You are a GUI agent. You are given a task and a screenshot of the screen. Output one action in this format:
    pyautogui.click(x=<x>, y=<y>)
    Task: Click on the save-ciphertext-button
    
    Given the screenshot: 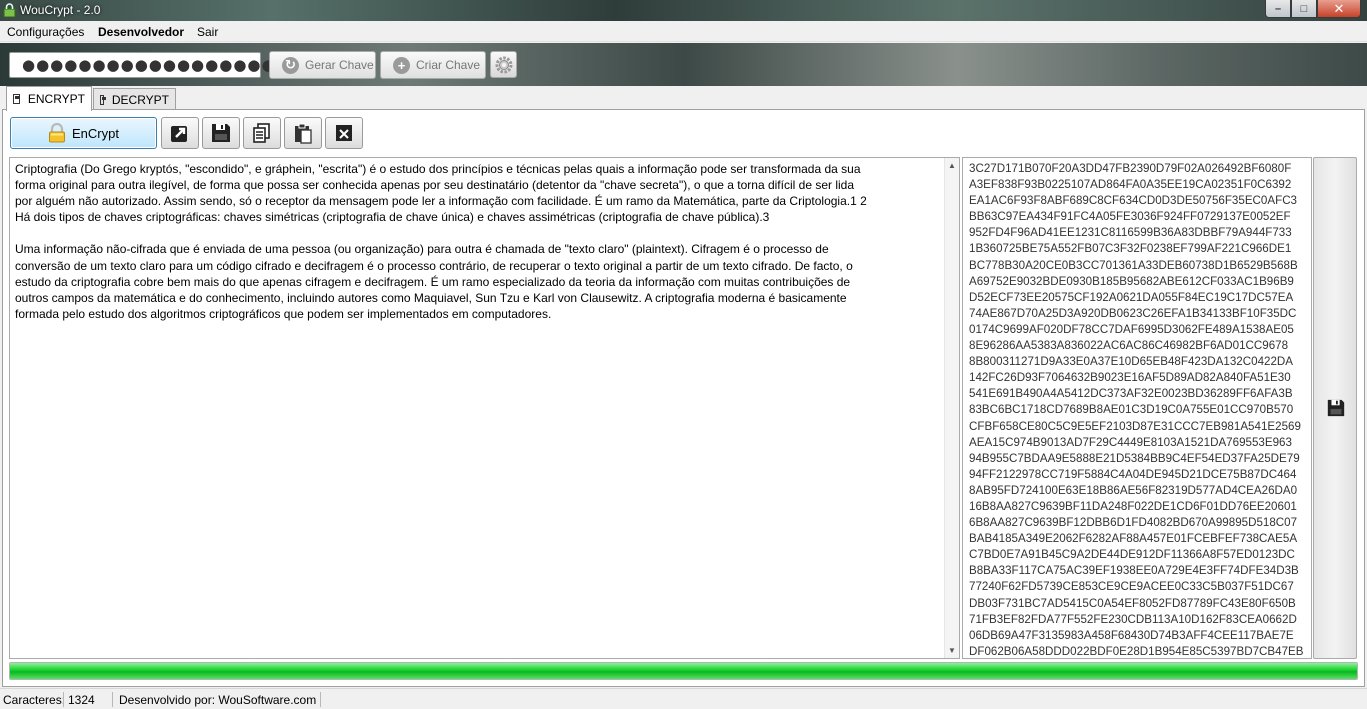 What is the action you would take?
    pyautogui.click(x=1335, y=408)
    